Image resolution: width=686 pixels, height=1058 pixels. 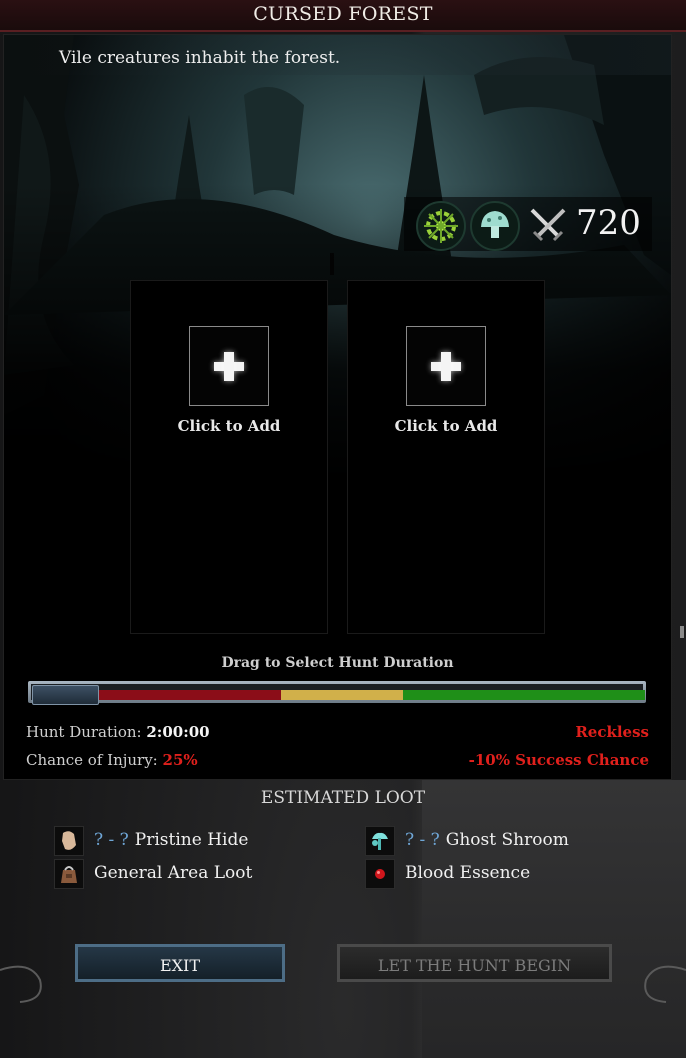 I want to click on loot-name: Ghost Shroom, so click(x=507, y=840).